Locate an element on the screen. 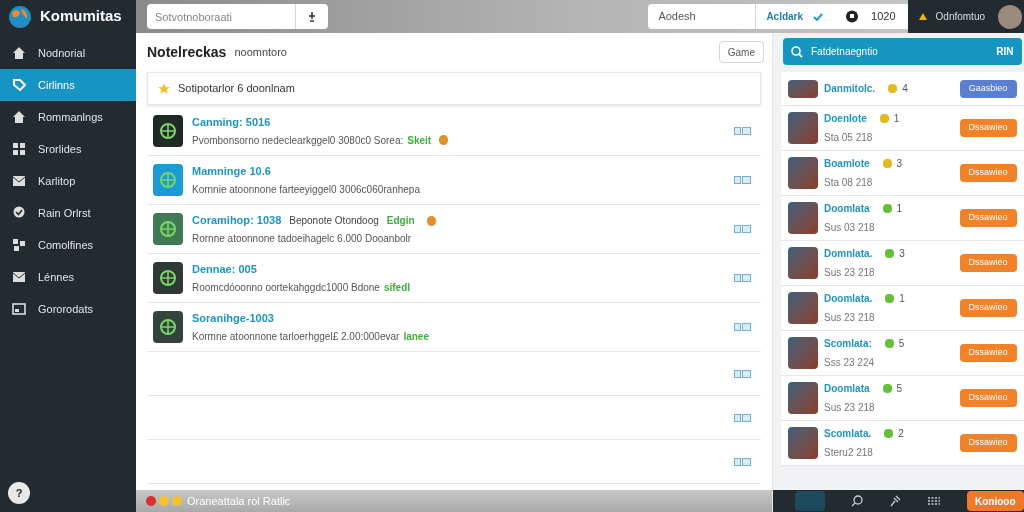 Image resolution: width=1024 pixels, height=512 pixels. grid-icon is located at coordinates (934, 501).